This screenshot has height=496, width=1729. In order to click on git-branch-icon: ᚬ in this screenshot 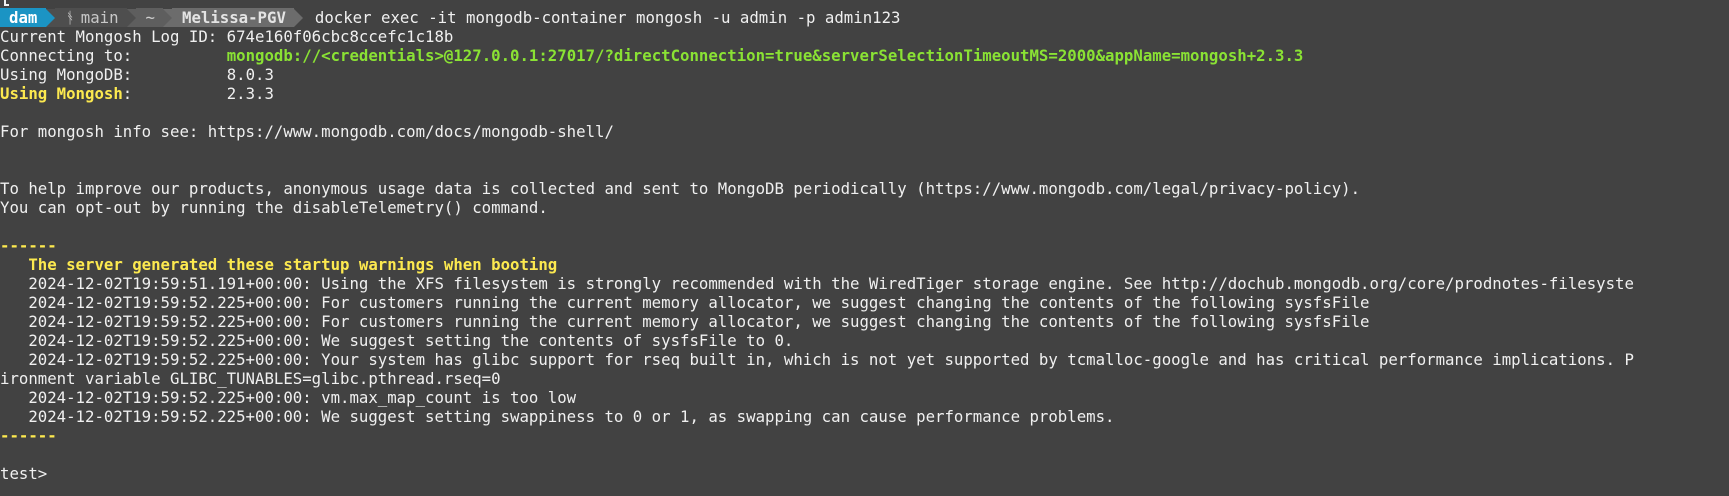, I will do `click(70, 17)`.